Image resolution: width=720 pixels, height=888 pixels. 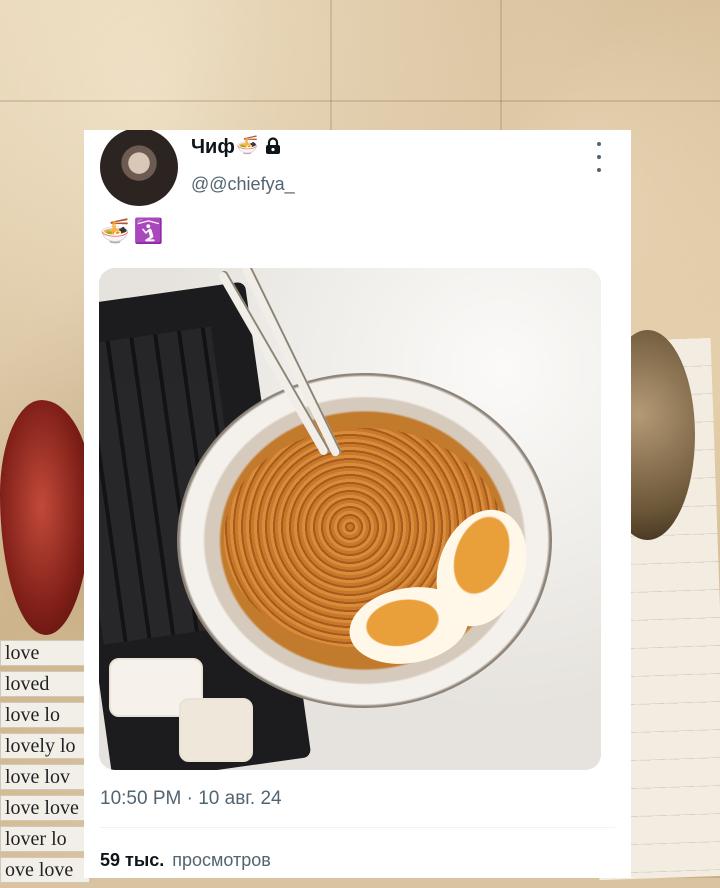 I want to click on love-strip: loved, so click(x=45, y=684).